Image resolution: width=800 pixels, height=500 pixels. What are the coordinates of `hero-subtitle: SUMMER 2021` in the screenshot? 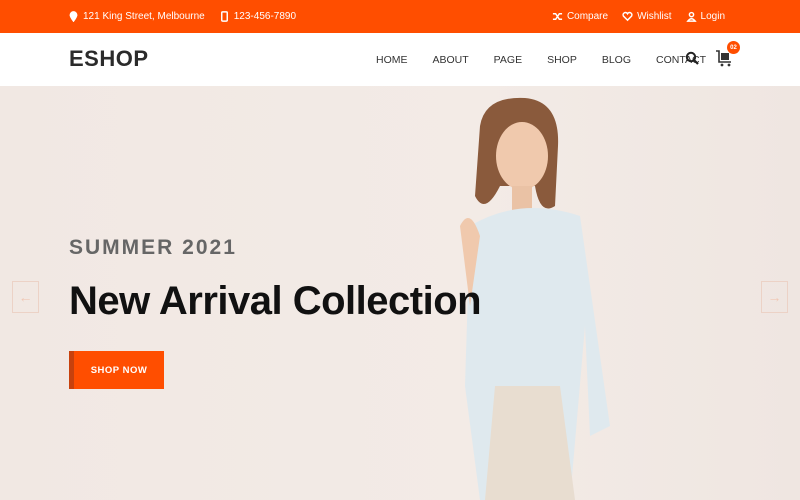 It's located at (153, 247).